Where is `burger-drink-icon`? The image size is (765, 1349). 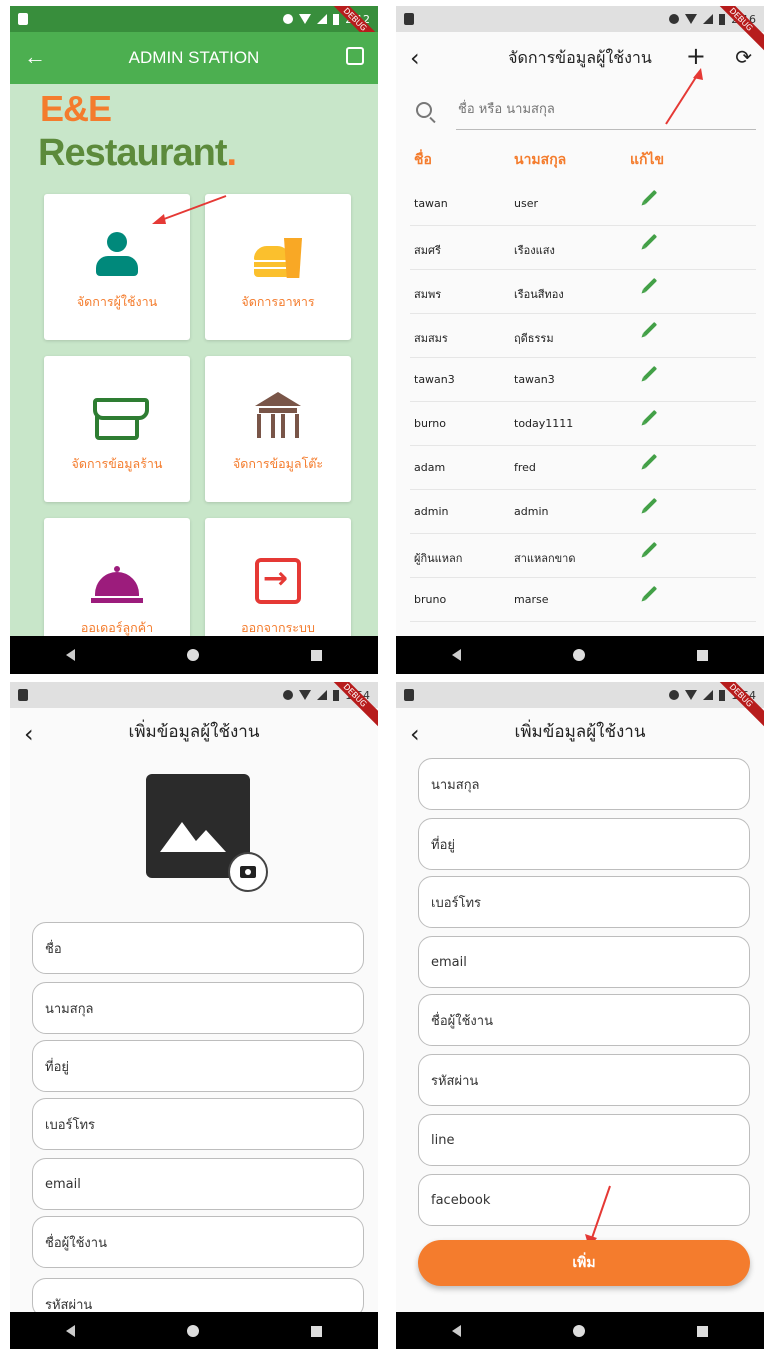 burger-drink-icon is located at coordinates (278, 254).